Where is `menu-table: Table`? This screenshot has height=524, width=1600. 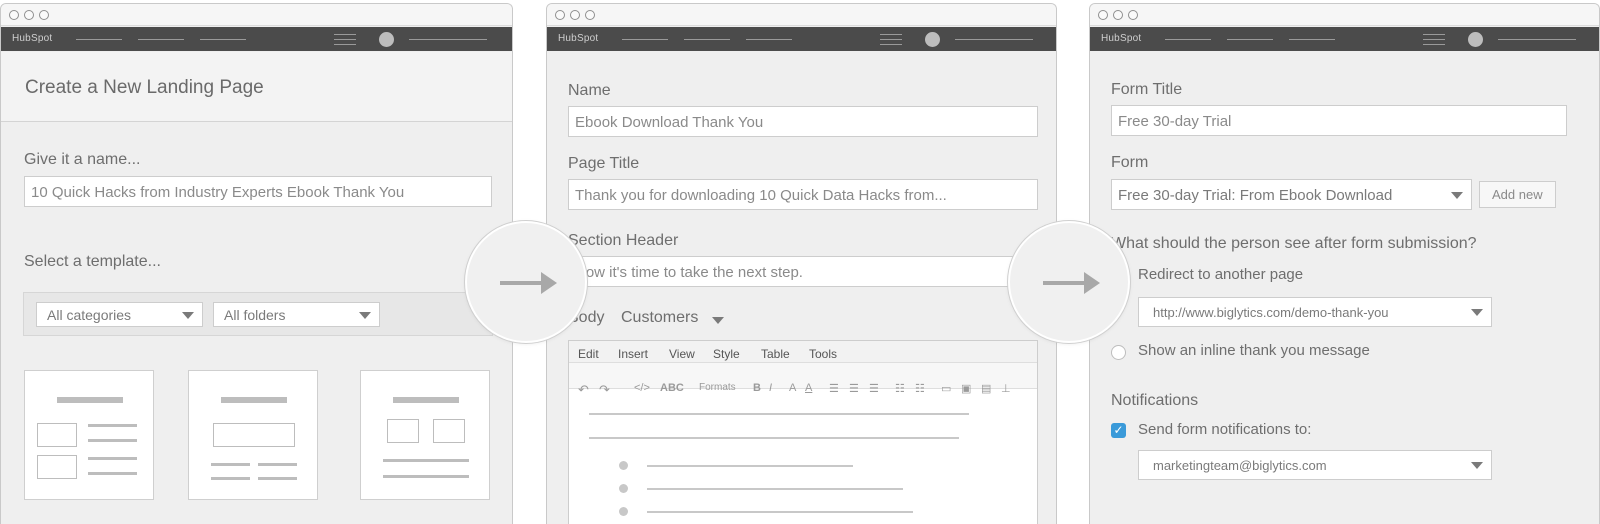
menu-table: Table is located at coordinates (775, 354).